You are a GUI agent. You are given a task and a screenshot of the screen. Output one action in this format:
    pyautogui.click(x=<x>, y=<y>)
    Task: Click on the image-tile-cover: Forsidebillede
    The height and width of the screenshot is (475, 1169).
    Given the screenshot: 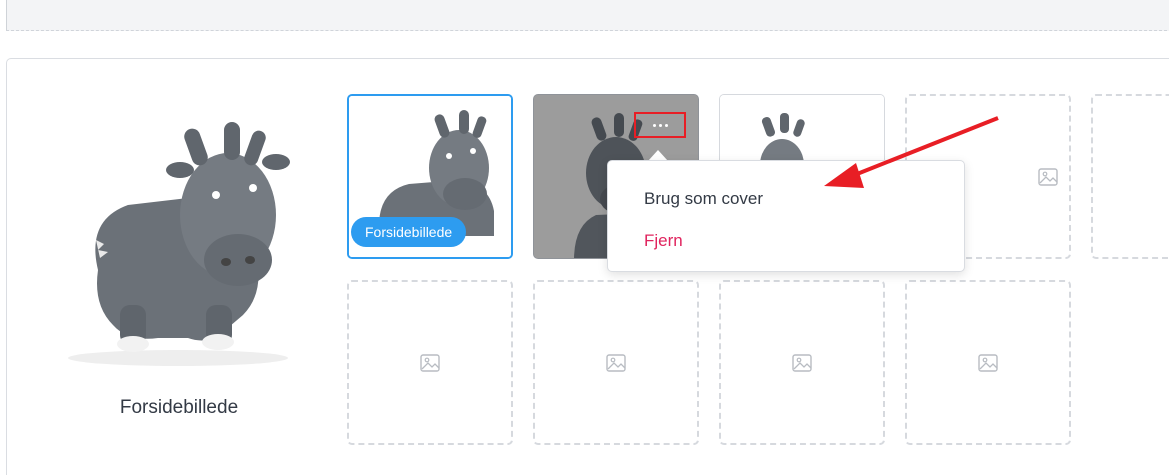 What is the action you would take?
    pyautogui.click(x=430, y=176)
    